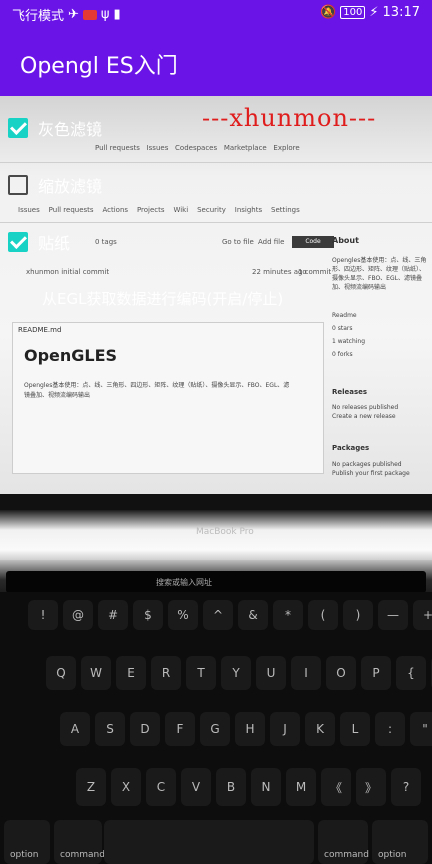  What do you see at coordinates (110, 729) in the screenshot?
I see `key-r3-1-label: S` at bounding box center [110, 729].